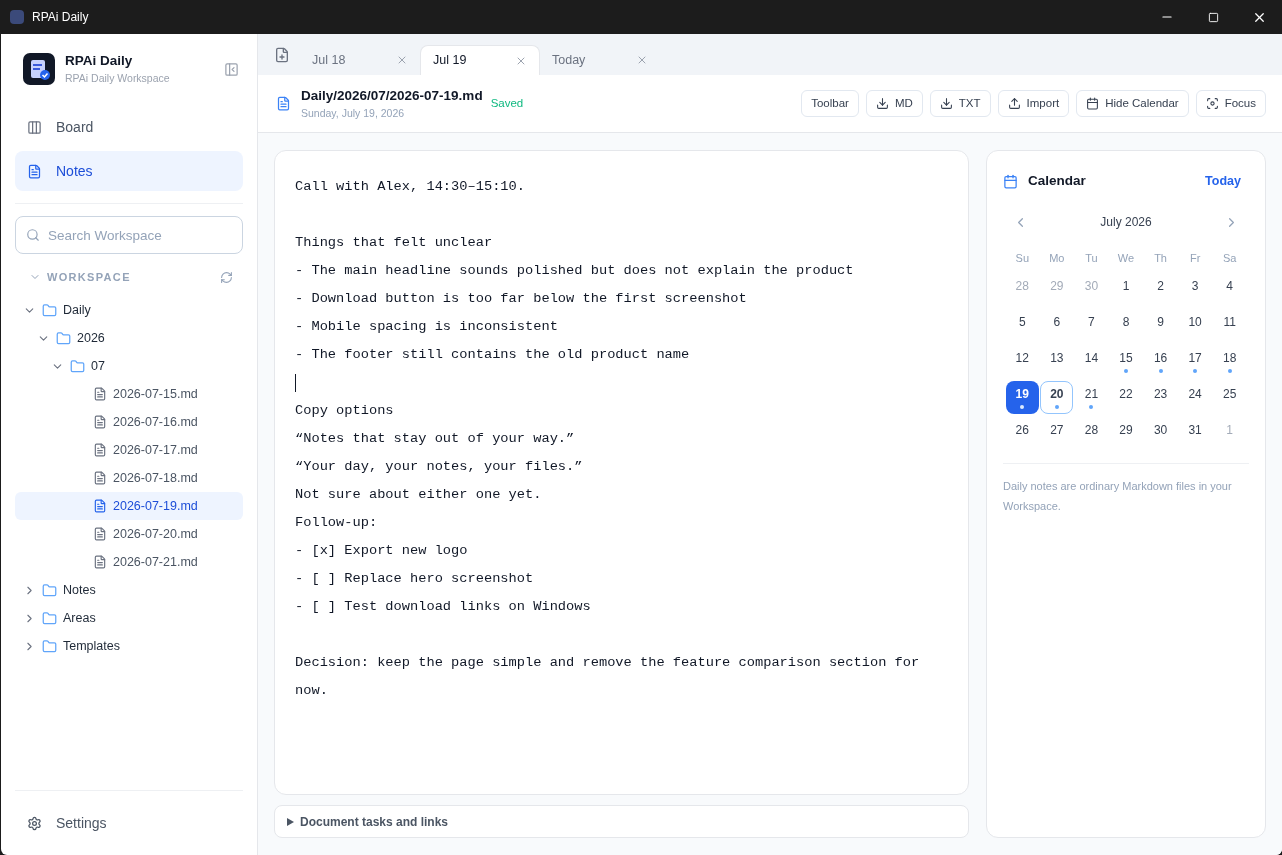 The width and height of the screenshot is (1282, 855). I want to click on refresh-icon, so click(226, 277).